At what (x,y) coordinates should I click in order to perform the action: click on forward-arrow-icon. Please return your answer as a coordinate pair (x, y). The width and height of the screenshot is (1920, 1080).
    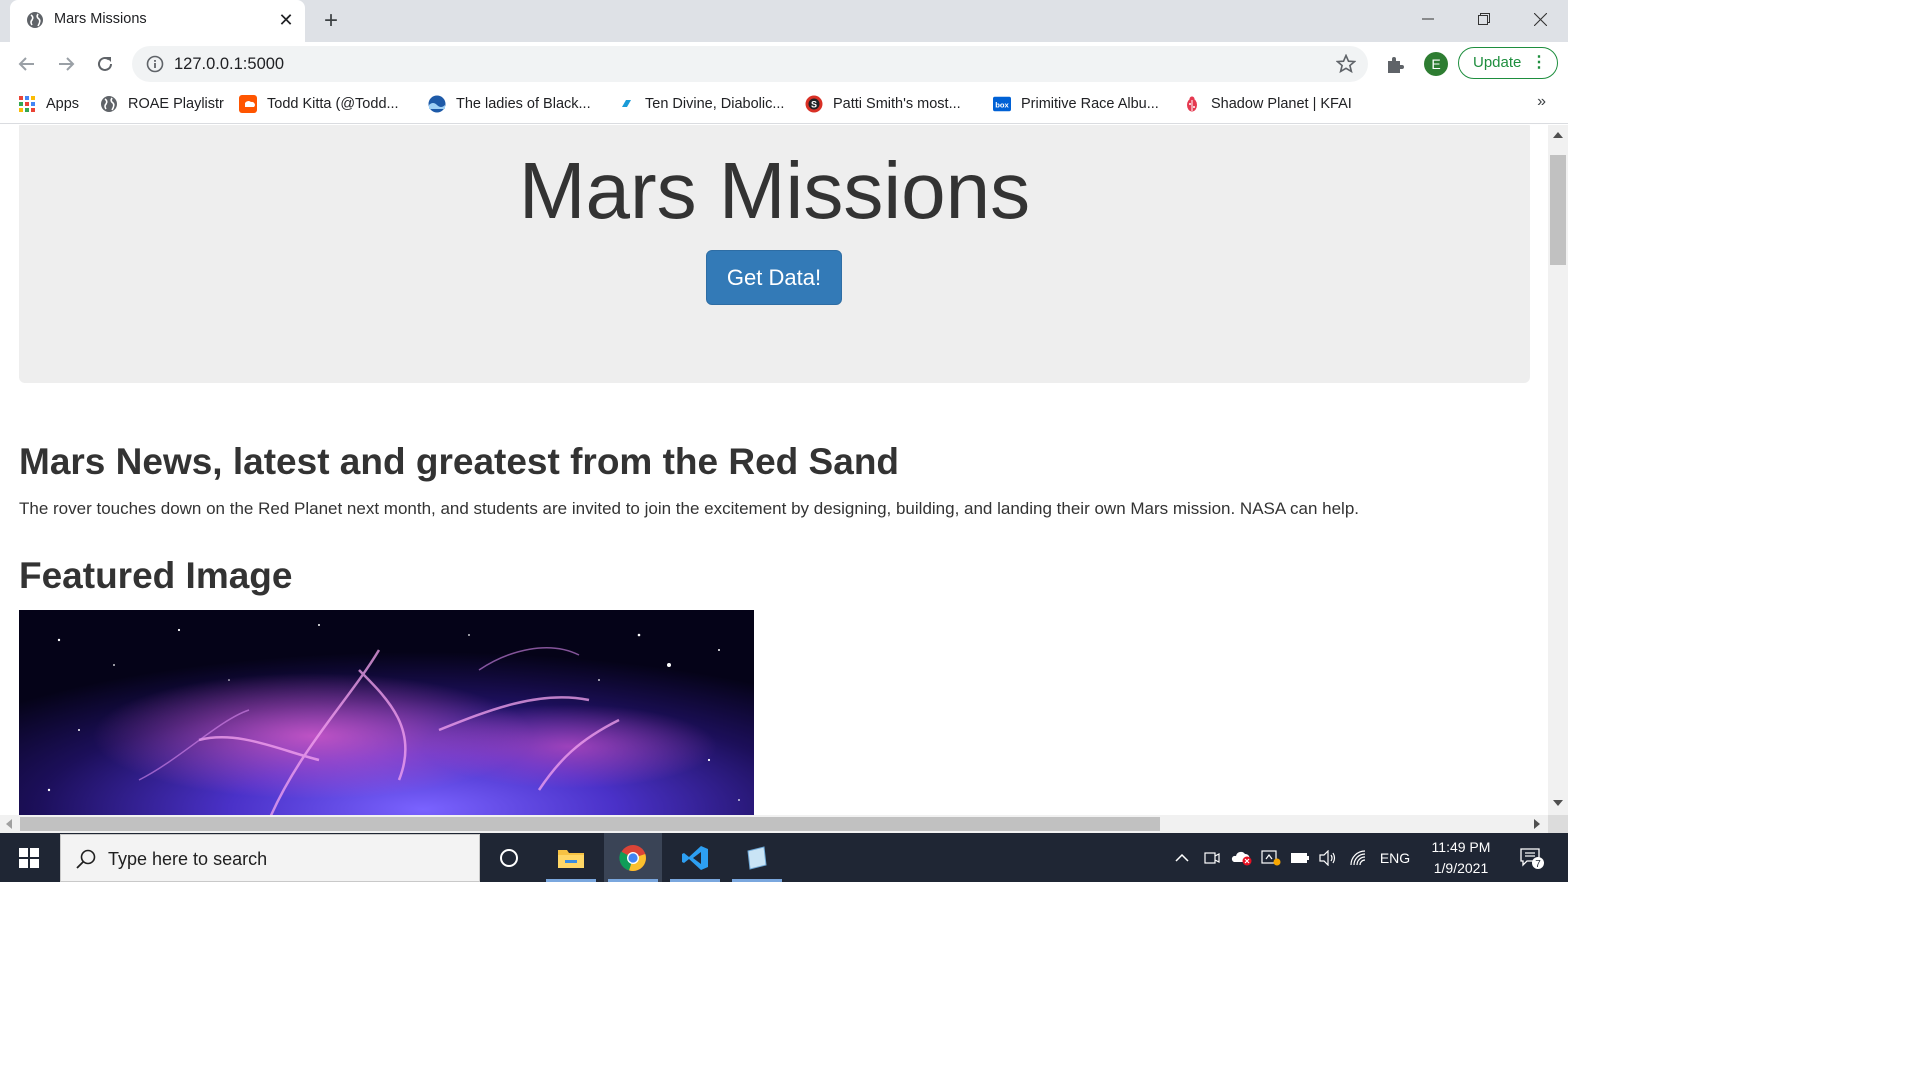
    Looking at the image, I should click on (66, 64).